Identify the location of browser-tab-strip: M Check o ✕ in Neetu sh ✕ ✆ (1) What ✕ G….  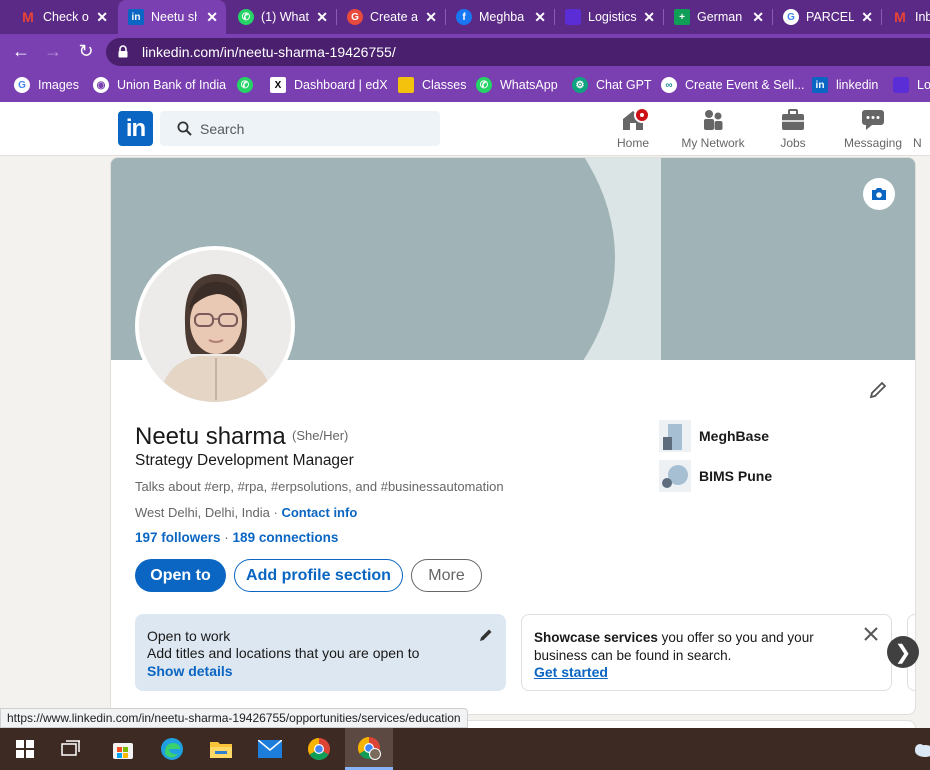
(465, 17).